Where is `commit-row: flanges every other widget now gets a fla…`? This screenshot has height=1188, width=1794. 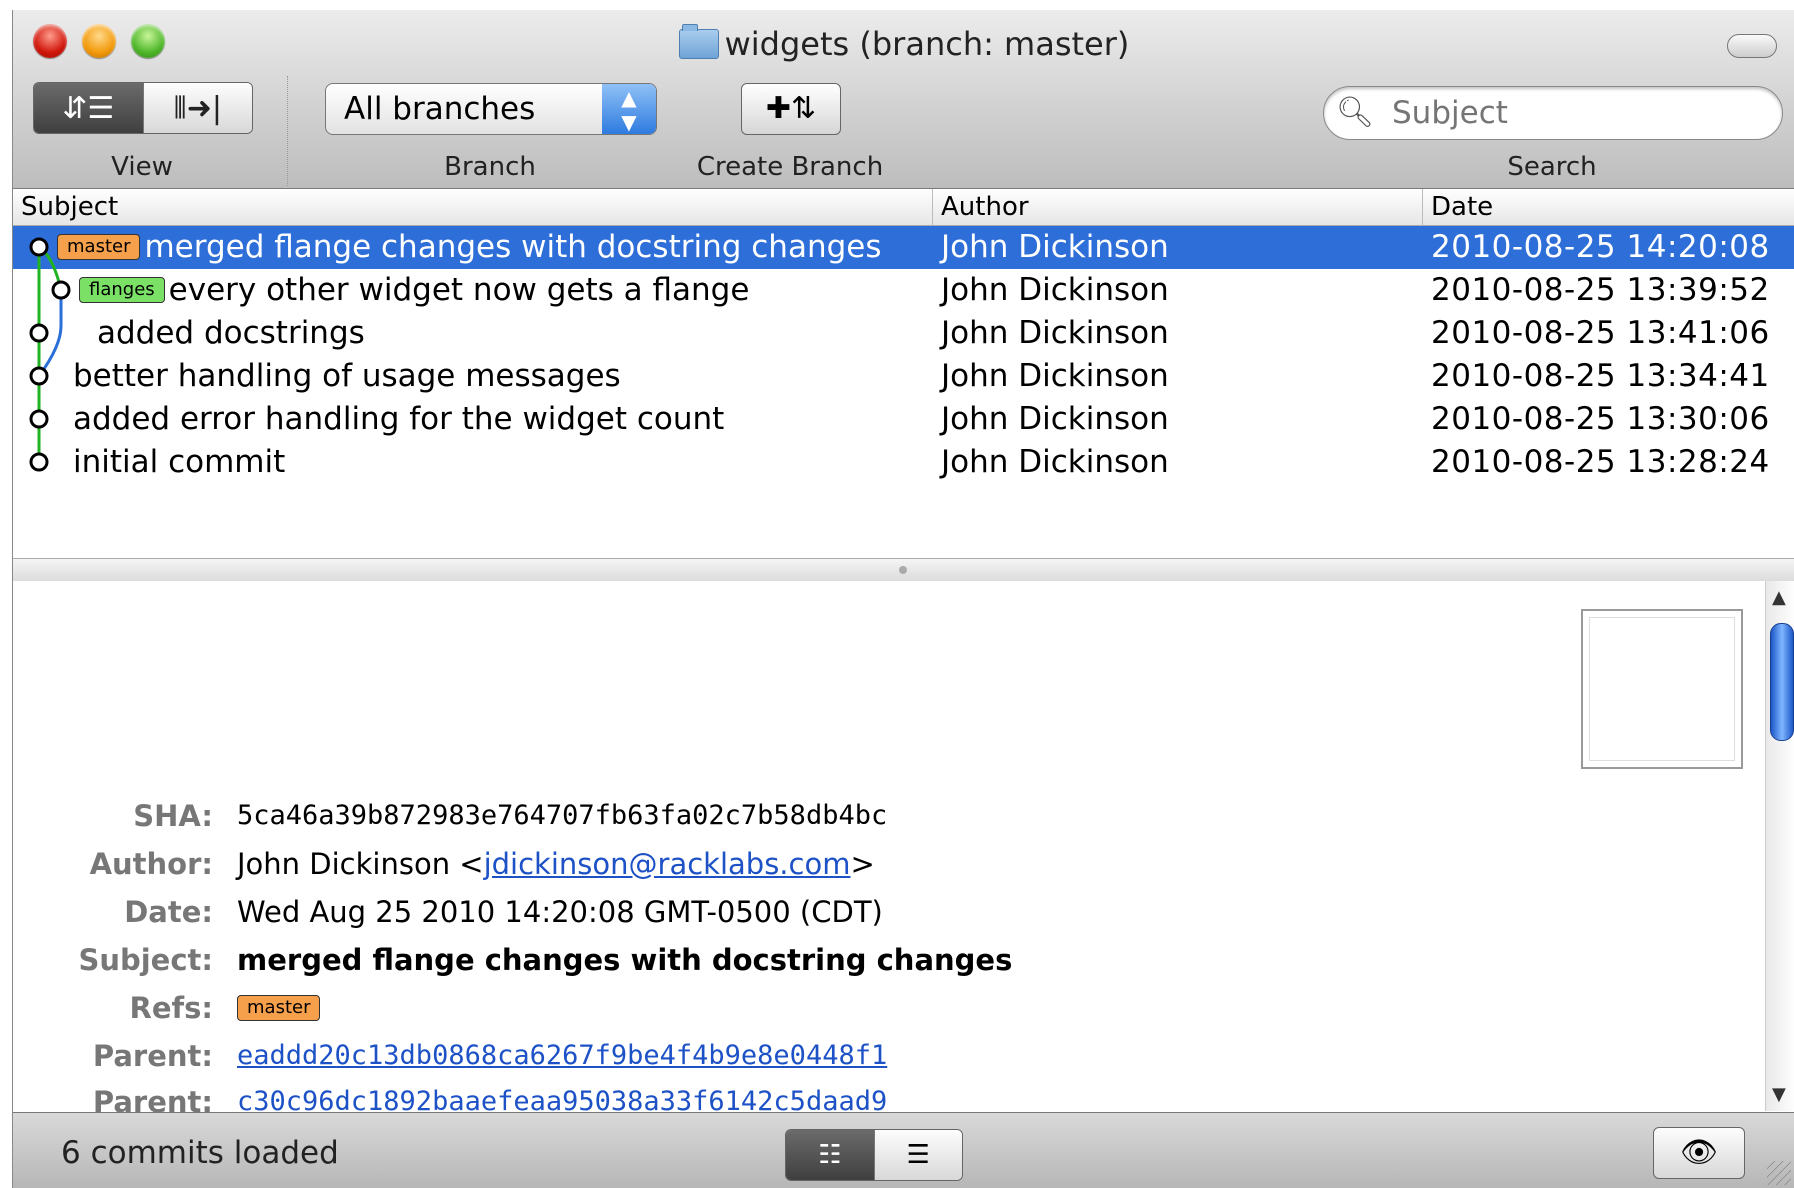
commit-row: flanges every other widget now gets a fla… is located at coordinates (903, 290).